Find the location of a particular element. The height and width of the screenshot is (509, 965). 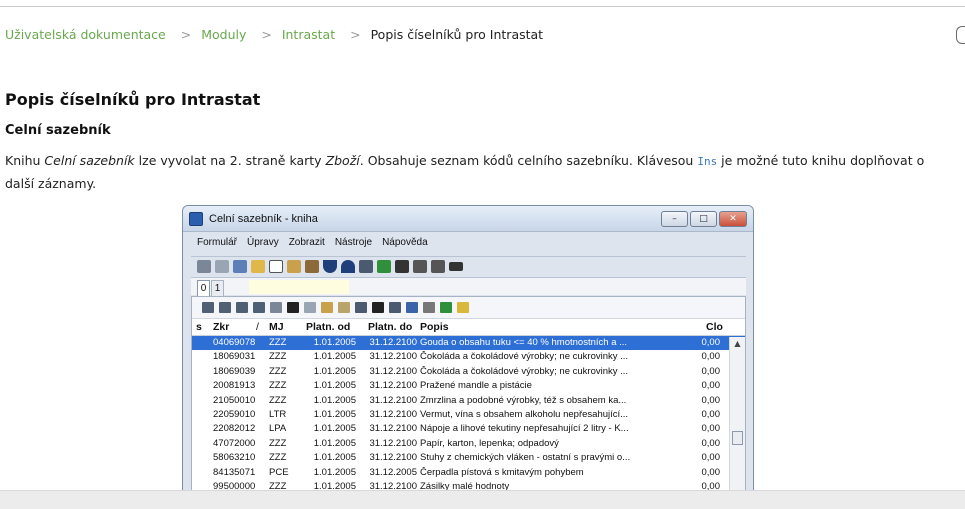

cell-zkr: 21050010 is located at coordinates (234, 400).